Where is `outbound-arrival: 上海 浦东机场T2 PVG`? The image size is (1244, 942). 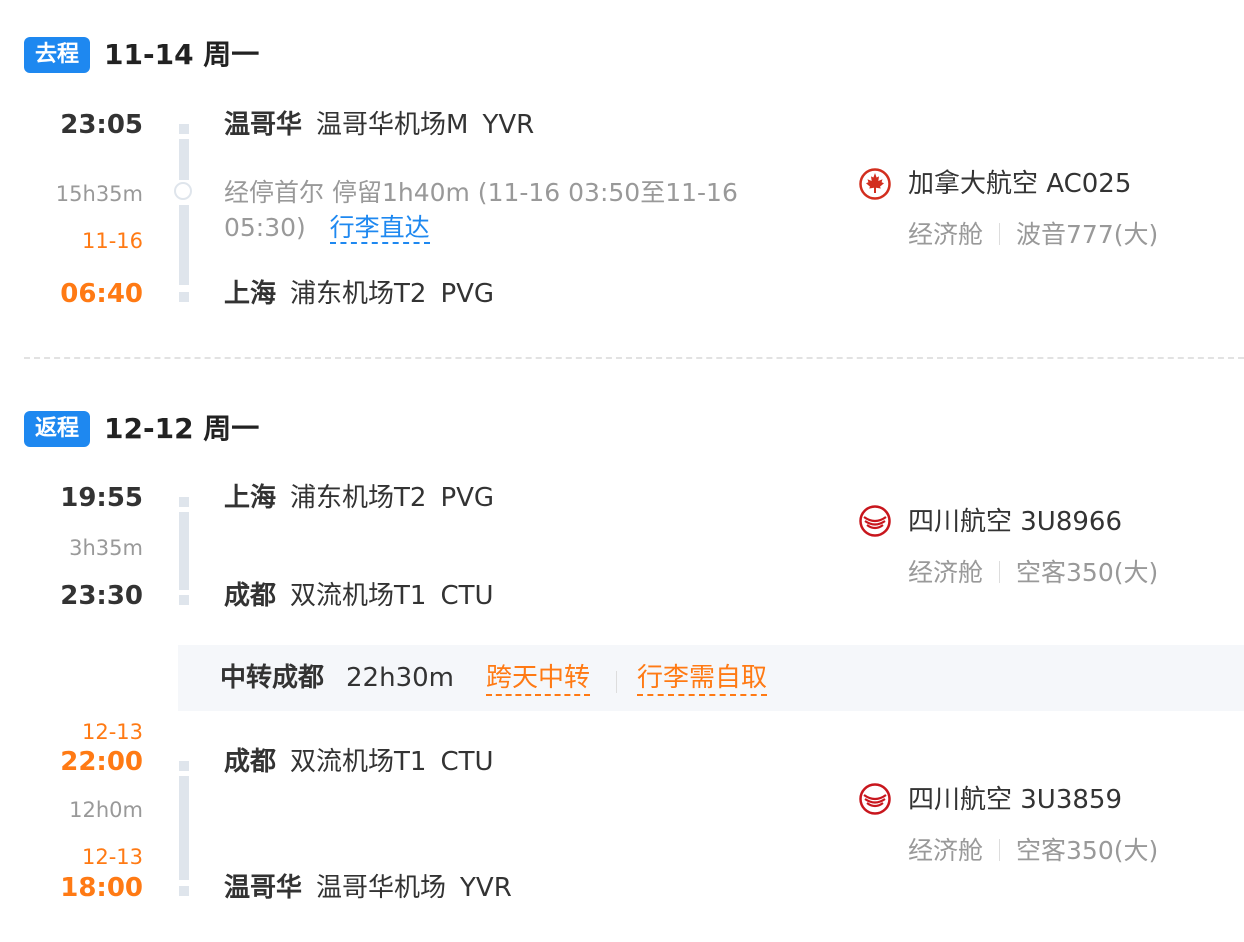 outbound-arrival: 上海 浦东机场T2 PVG is located at coordinates (359, 294).